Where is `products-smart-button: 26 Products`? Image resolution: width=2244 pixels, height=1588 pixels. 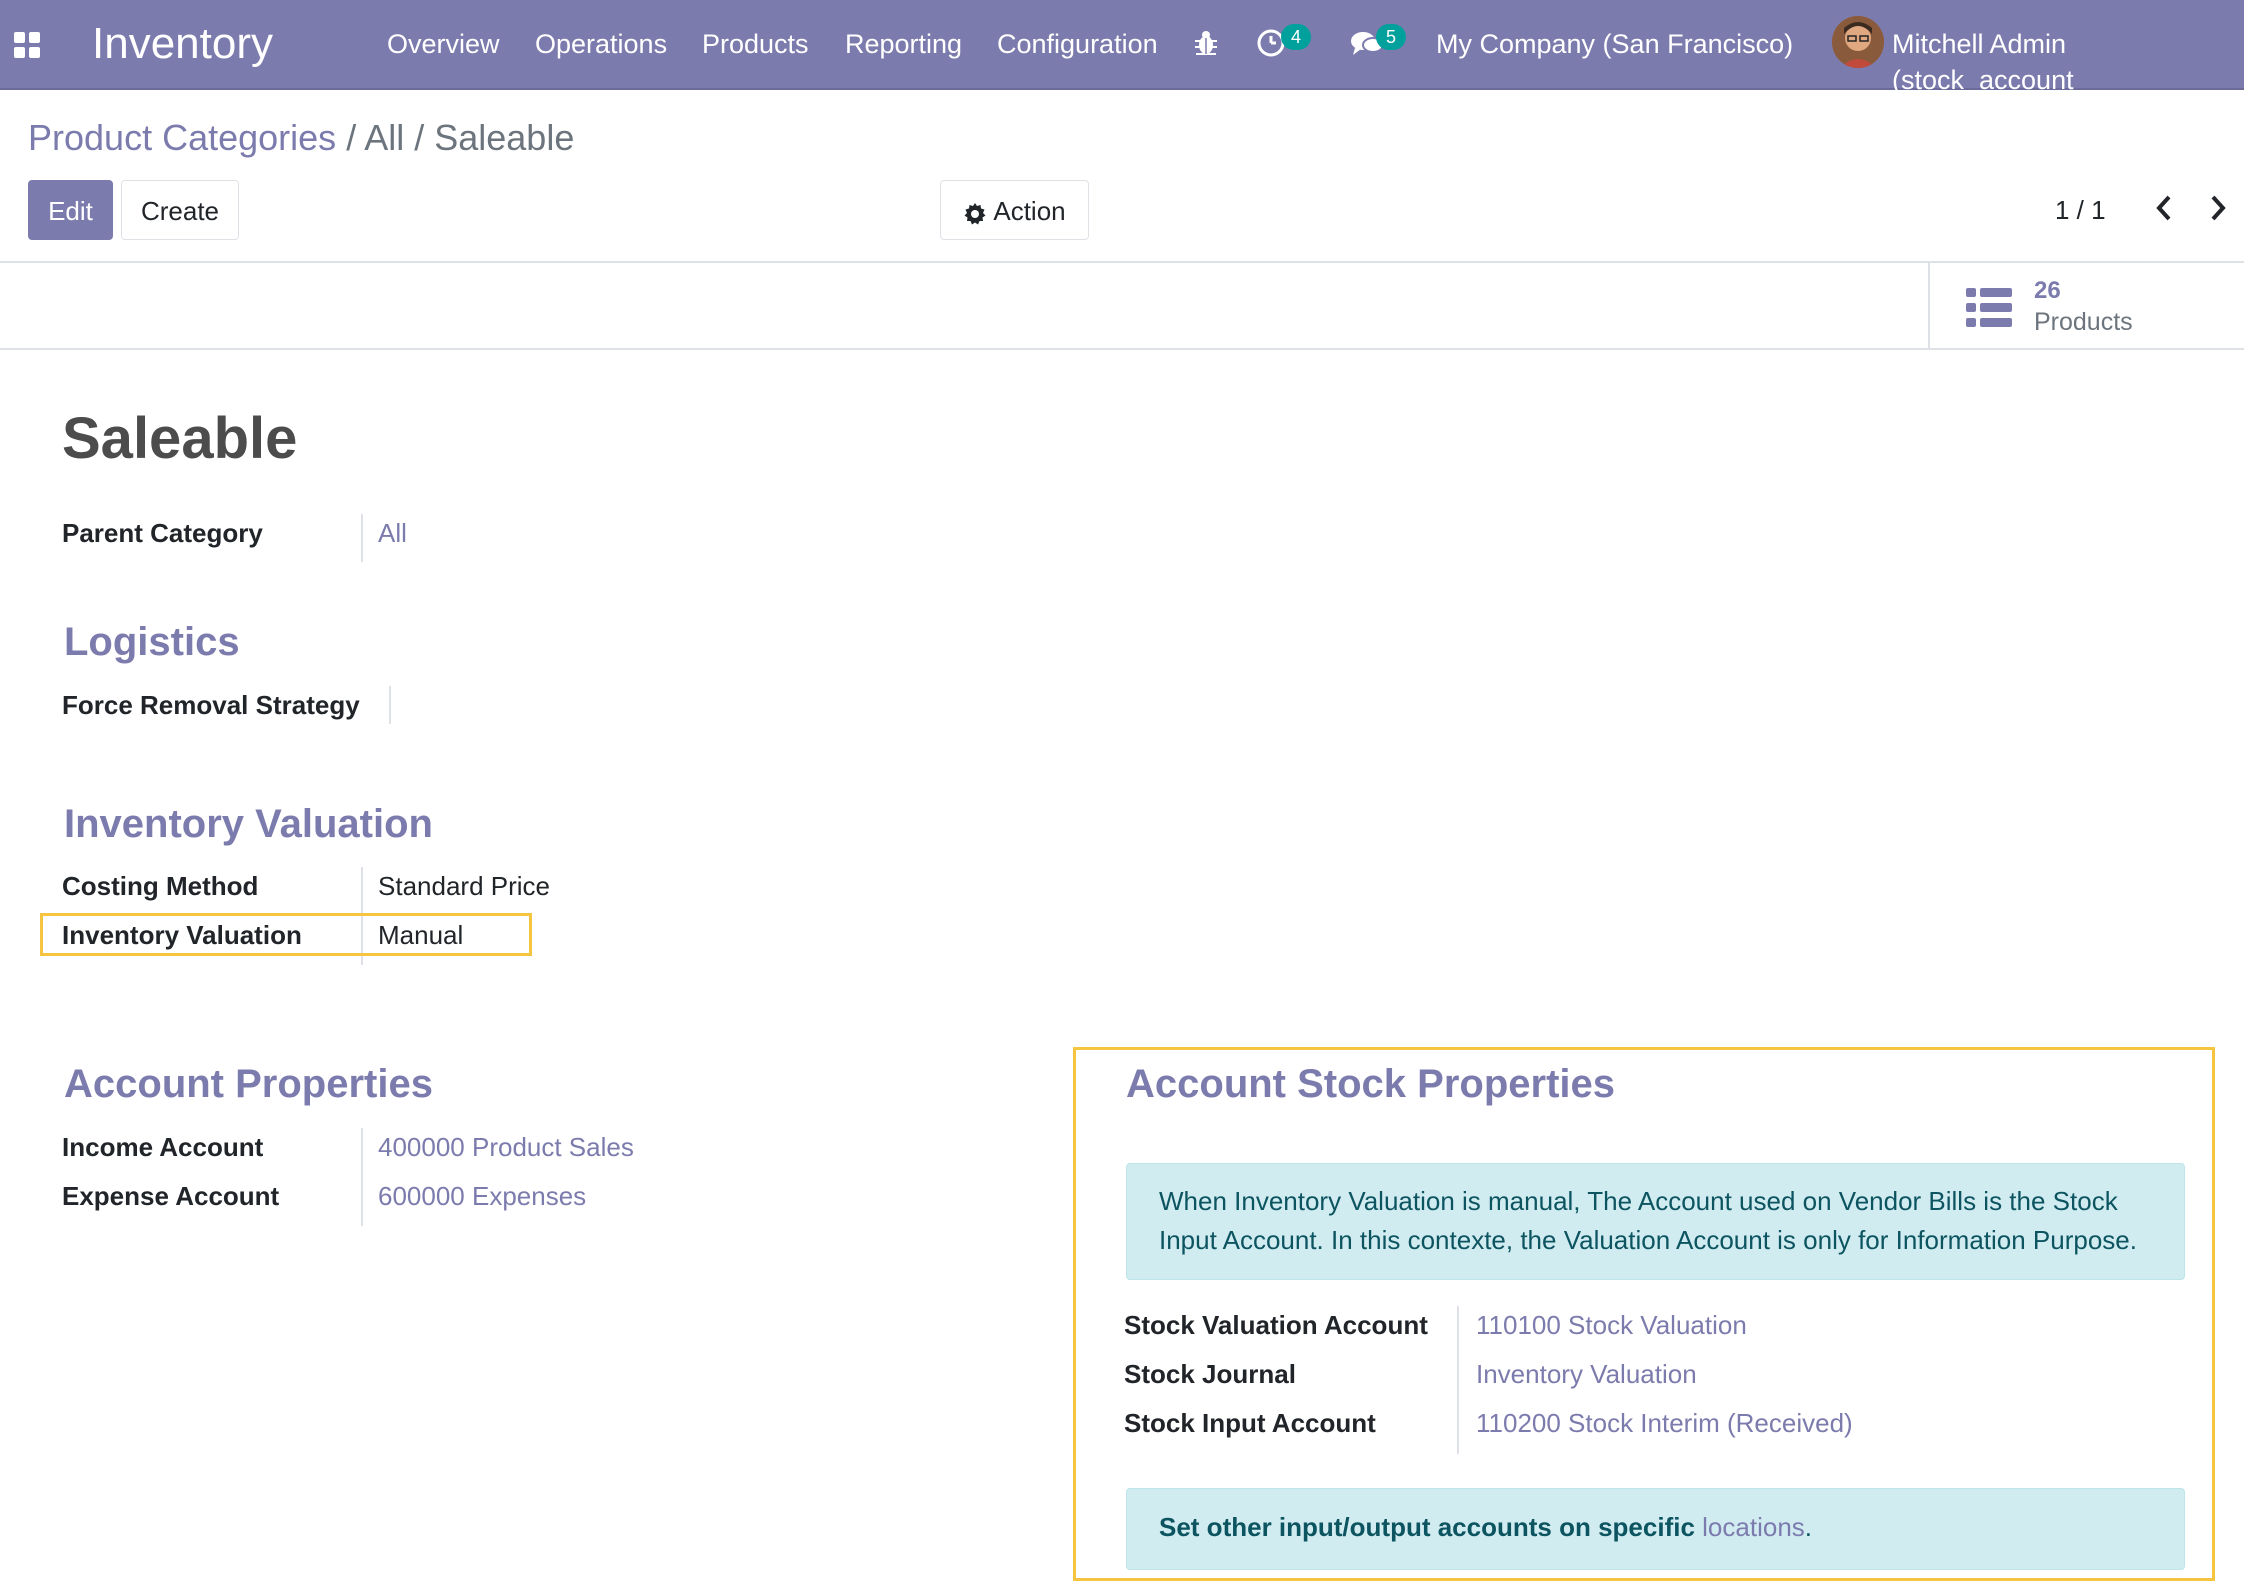
products-smart-button: 26 Products is located at coordinates (2086, 305).